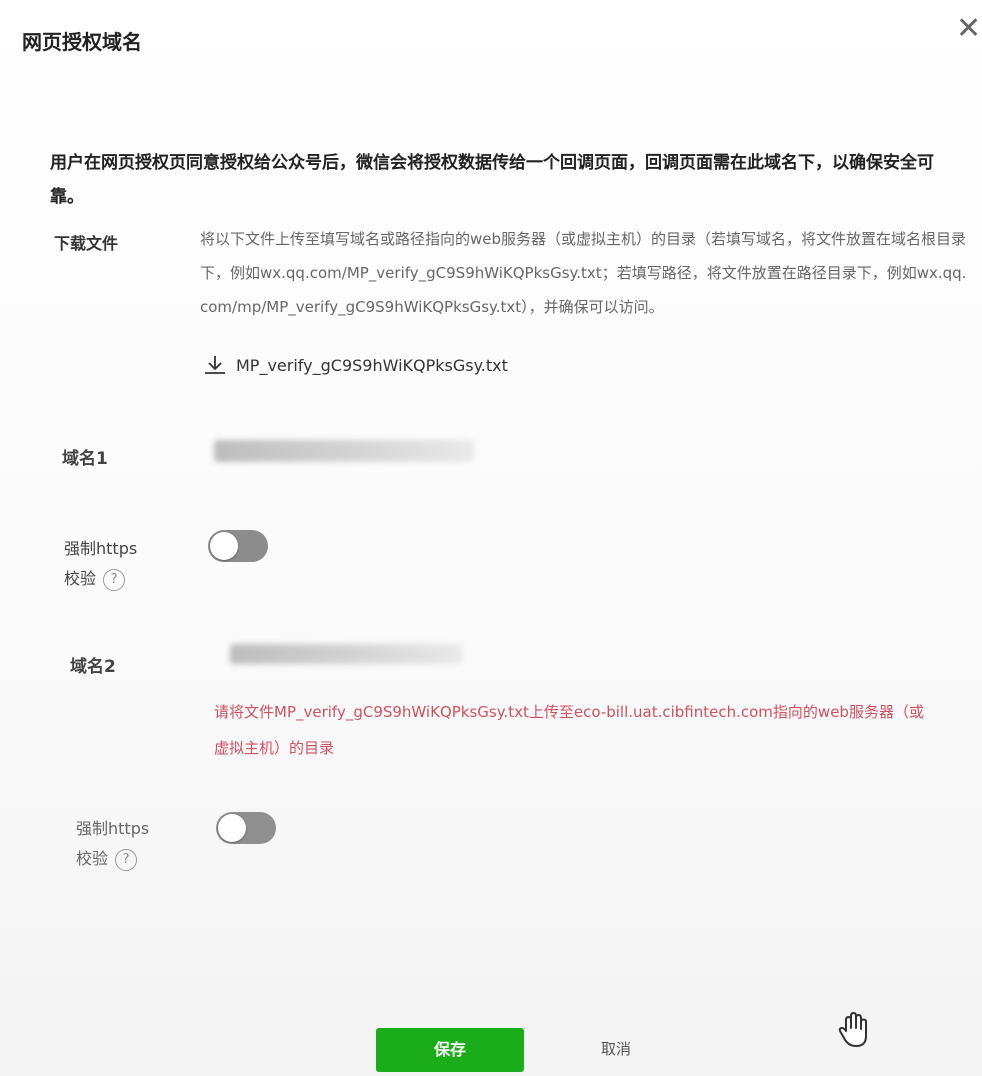 Image resolution: width=982 pixels, height=1076 pixels. I want to click on https1-label-line1: 强制https, so click(101, 548).